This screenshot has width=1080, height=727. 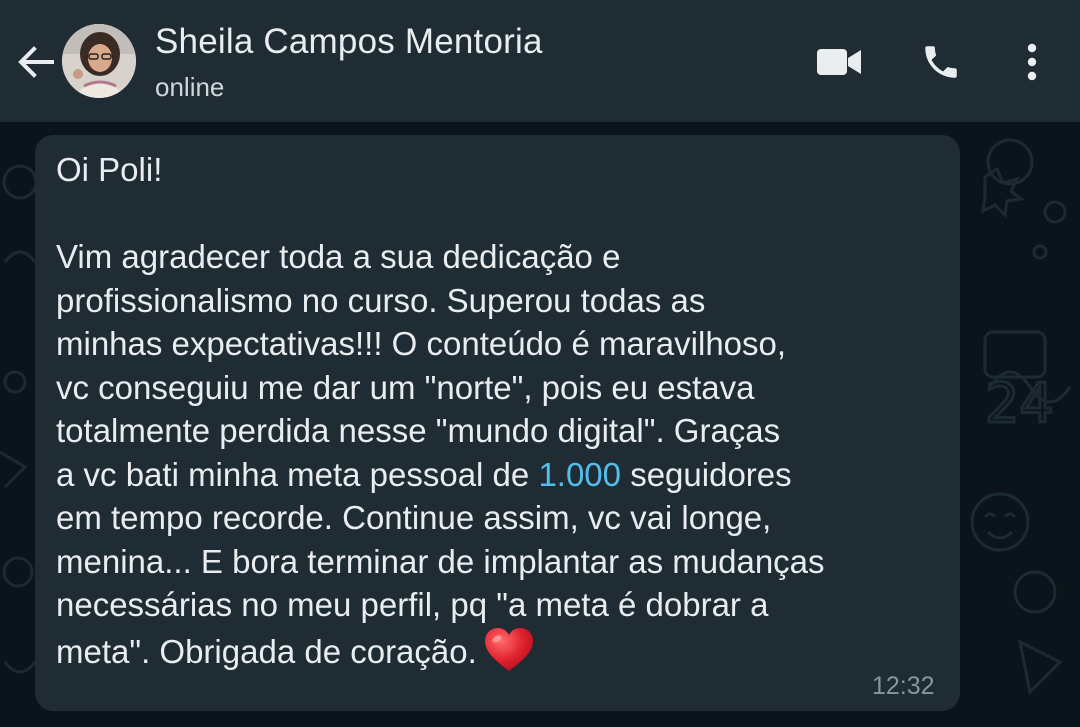 I want to click on video-camera-icon, so click(x=839, y=62).